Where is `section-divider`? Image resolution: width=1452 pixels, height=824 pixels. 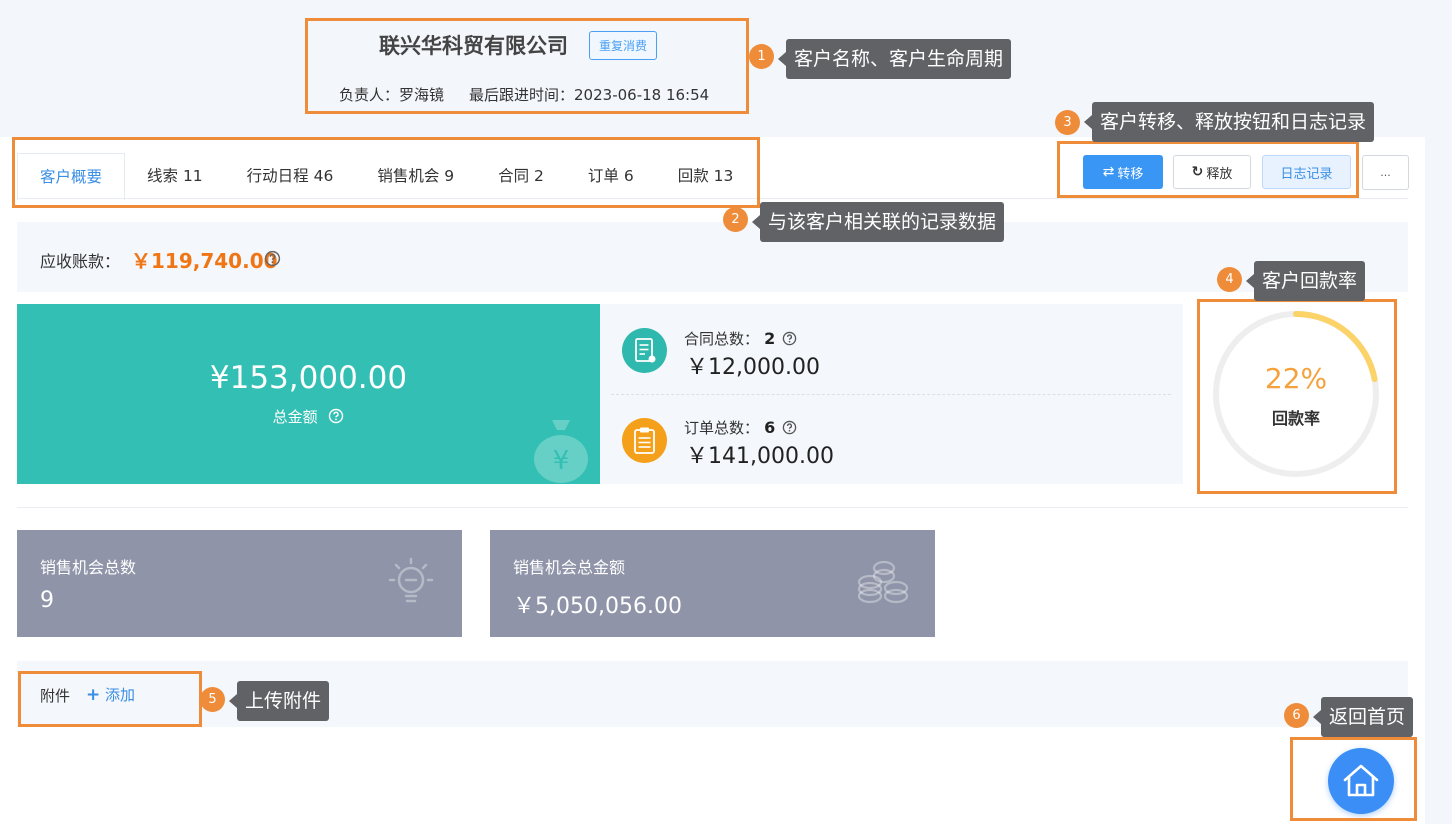 section-divider is located at coordinates (712, 507).